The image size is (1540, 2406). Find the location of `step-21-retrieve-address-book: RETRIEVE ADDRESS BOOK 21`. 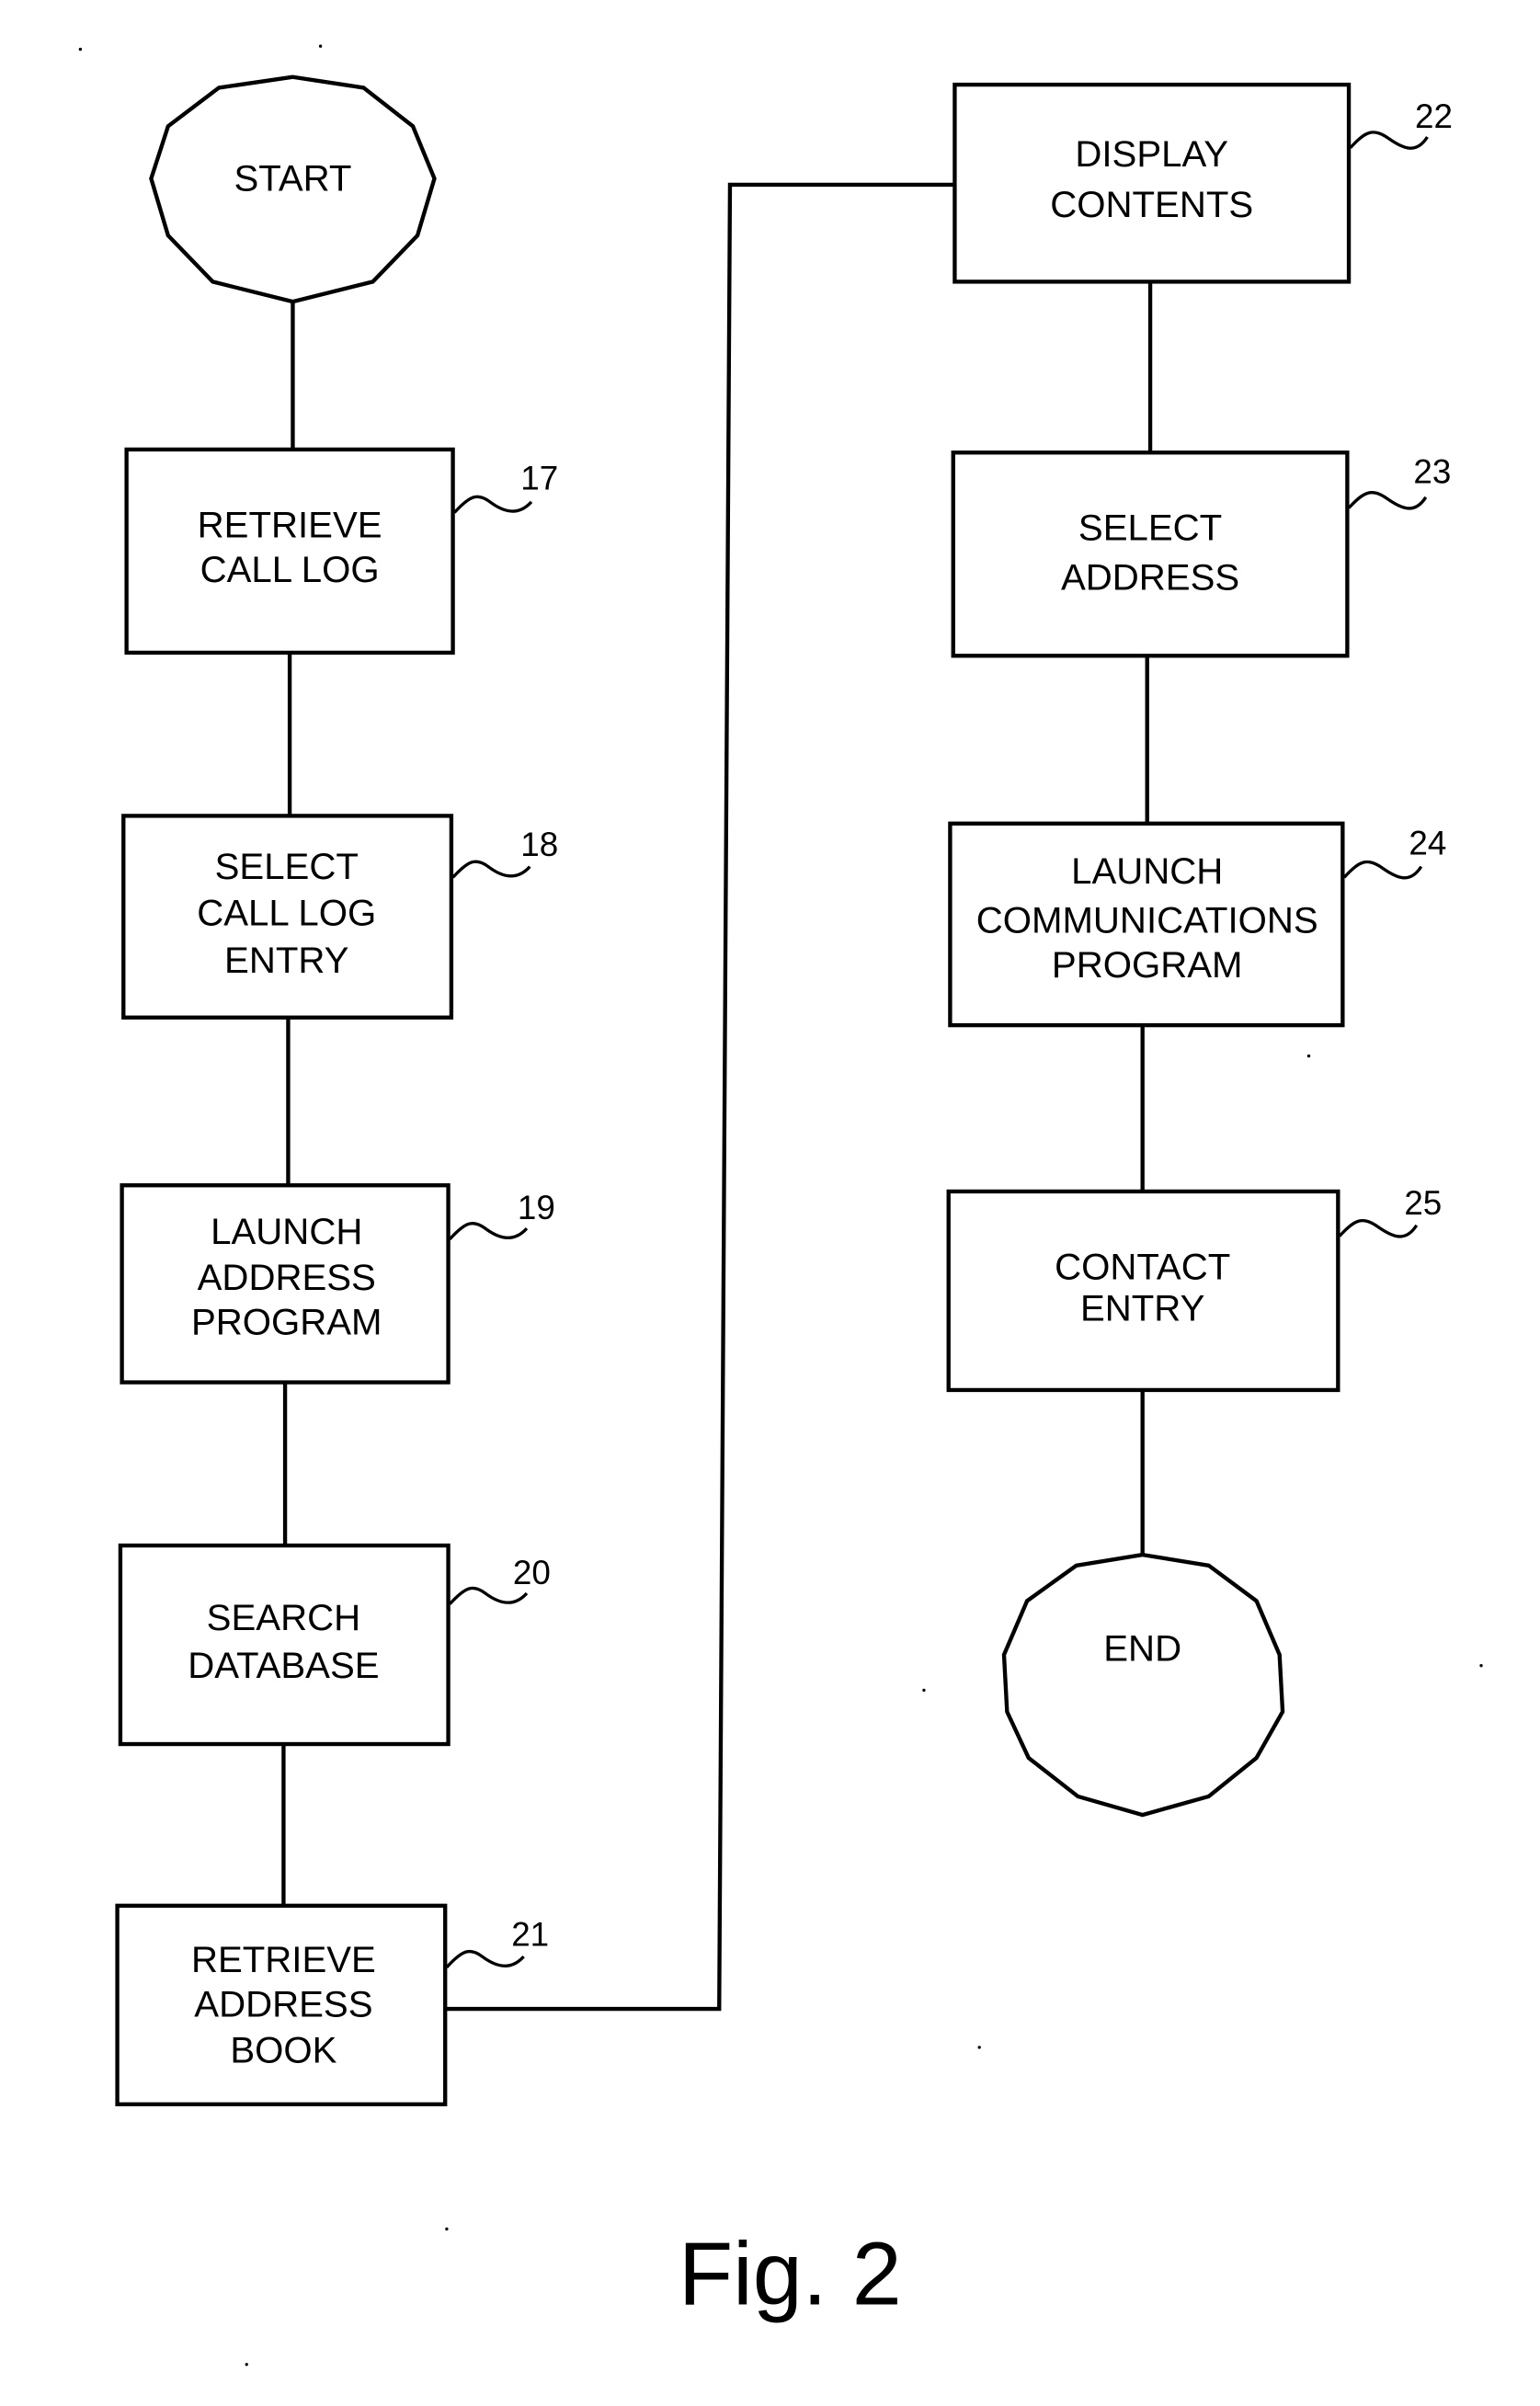

step-21-retrieve-address-book: RETRIEVE ADDRESS BOOK 21 is located at coordinates (332, 2005).